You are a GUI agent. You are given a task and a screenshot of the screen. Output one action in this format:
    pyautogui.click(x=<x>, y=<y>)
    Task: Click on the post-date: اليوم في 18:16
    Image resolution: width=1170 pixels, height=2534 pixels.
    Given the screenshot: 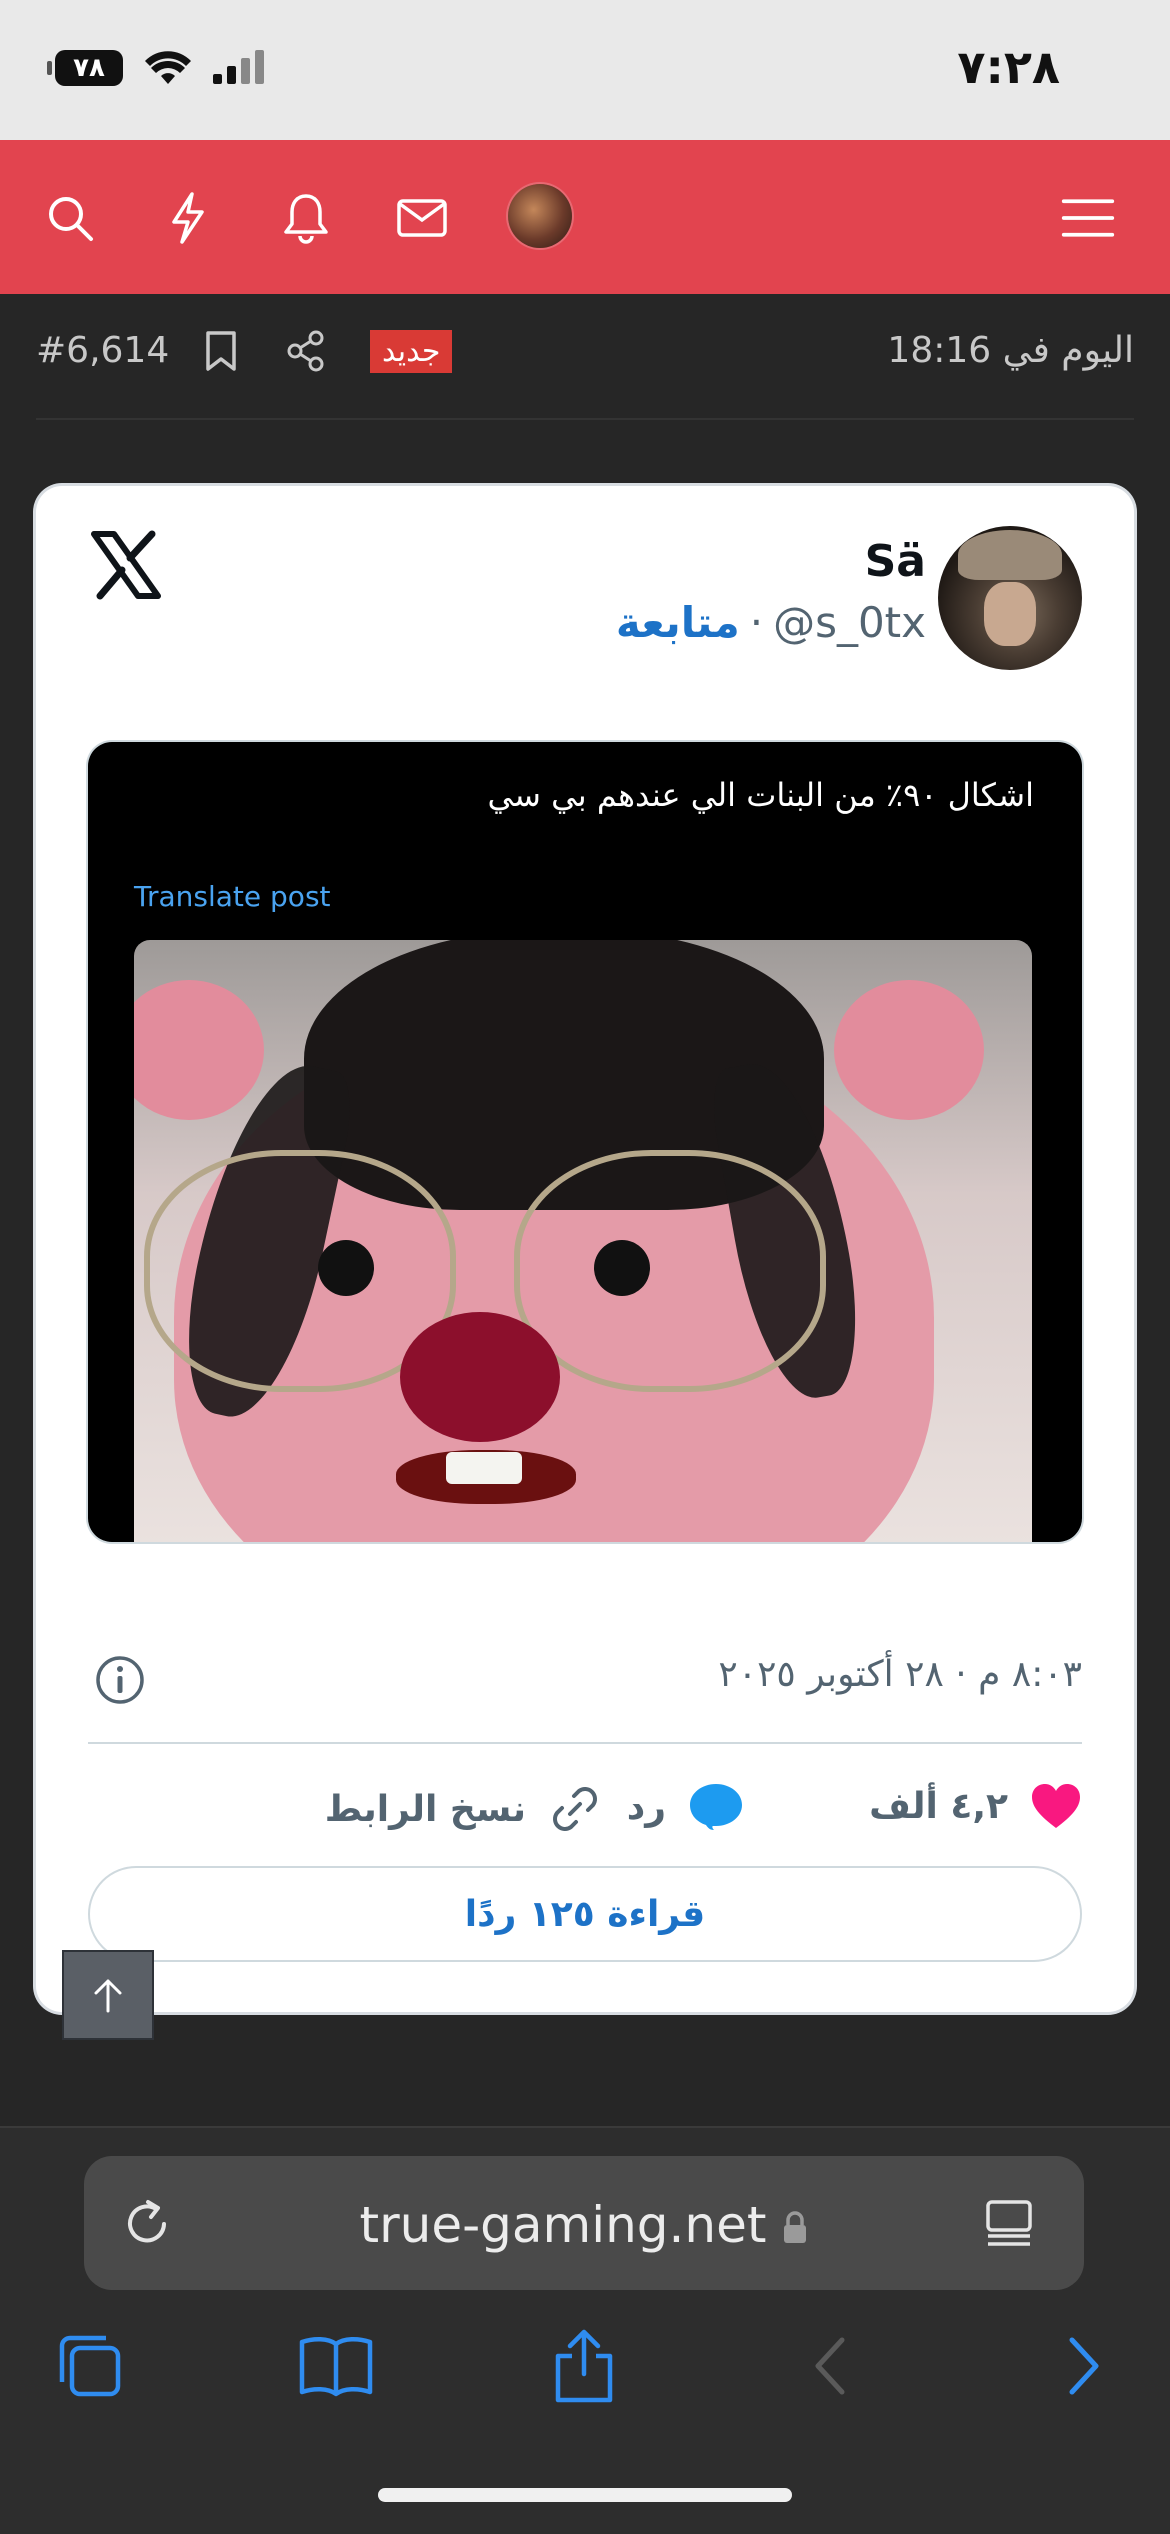 What is the action you would take?
    pyautogui.click(x=1010, y=350)
    